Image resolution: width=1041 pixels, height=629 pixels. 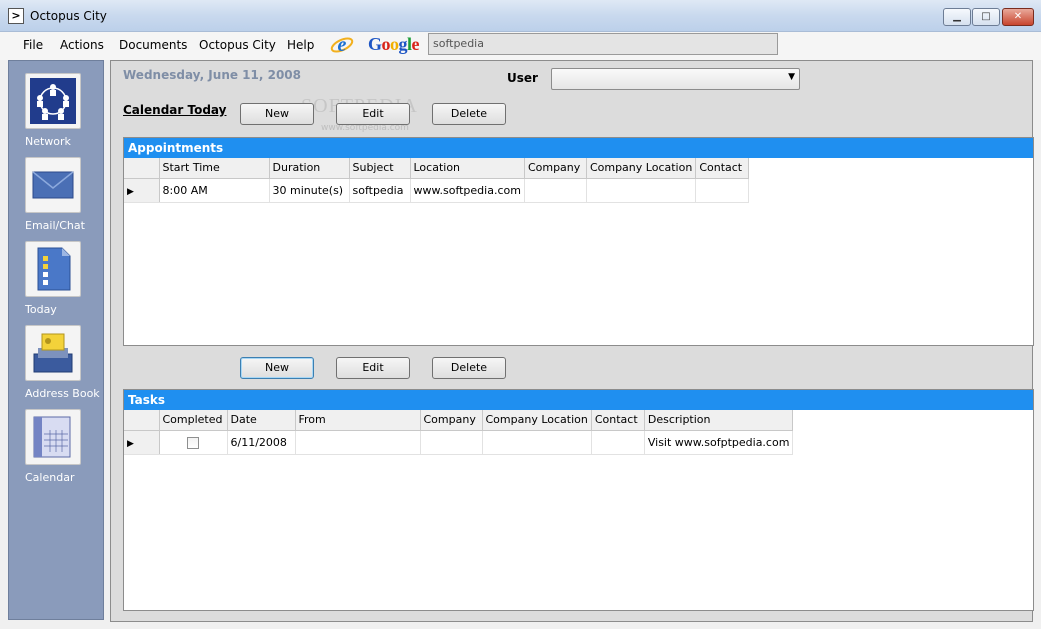 I want to click on svg-text: e, so click(x=342, y=45).